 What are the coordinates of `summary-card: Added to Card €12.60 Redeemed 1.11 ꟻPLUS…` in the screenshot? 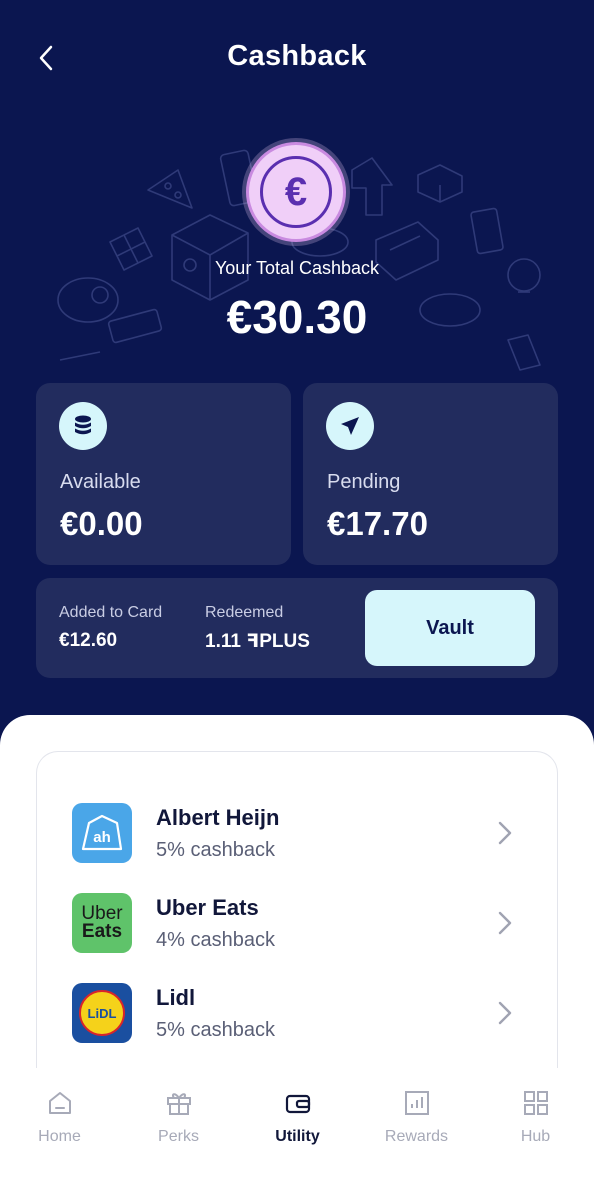 It's located at (297, 628).